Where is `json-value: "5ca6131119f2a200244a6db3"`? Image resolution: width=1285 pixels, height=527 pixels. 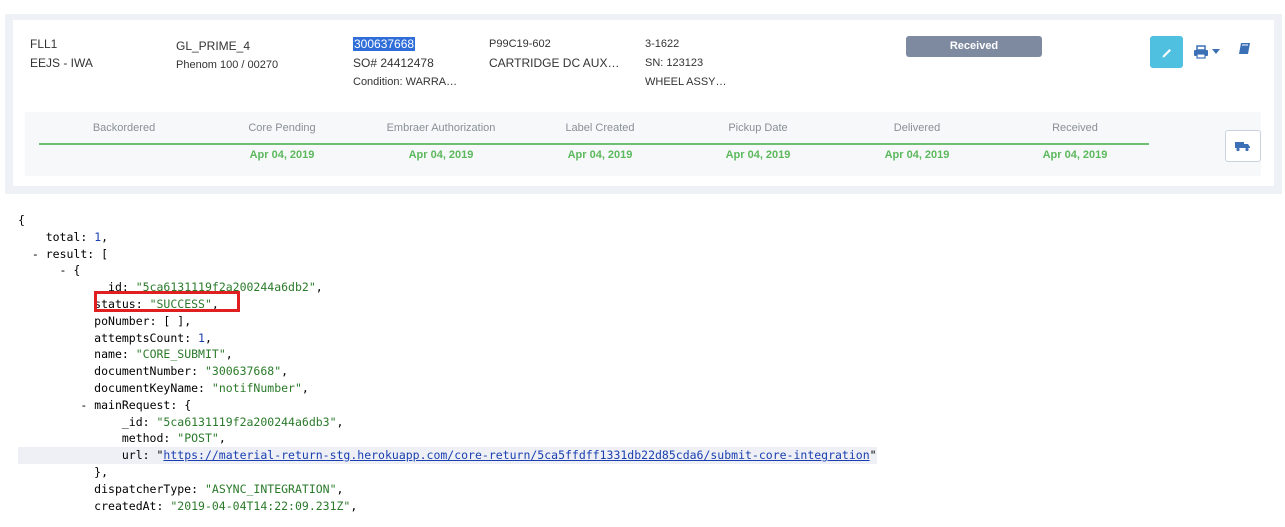 json-value: "5ca6131119f2a200244a6db3" is located at coordinates (246, 421).